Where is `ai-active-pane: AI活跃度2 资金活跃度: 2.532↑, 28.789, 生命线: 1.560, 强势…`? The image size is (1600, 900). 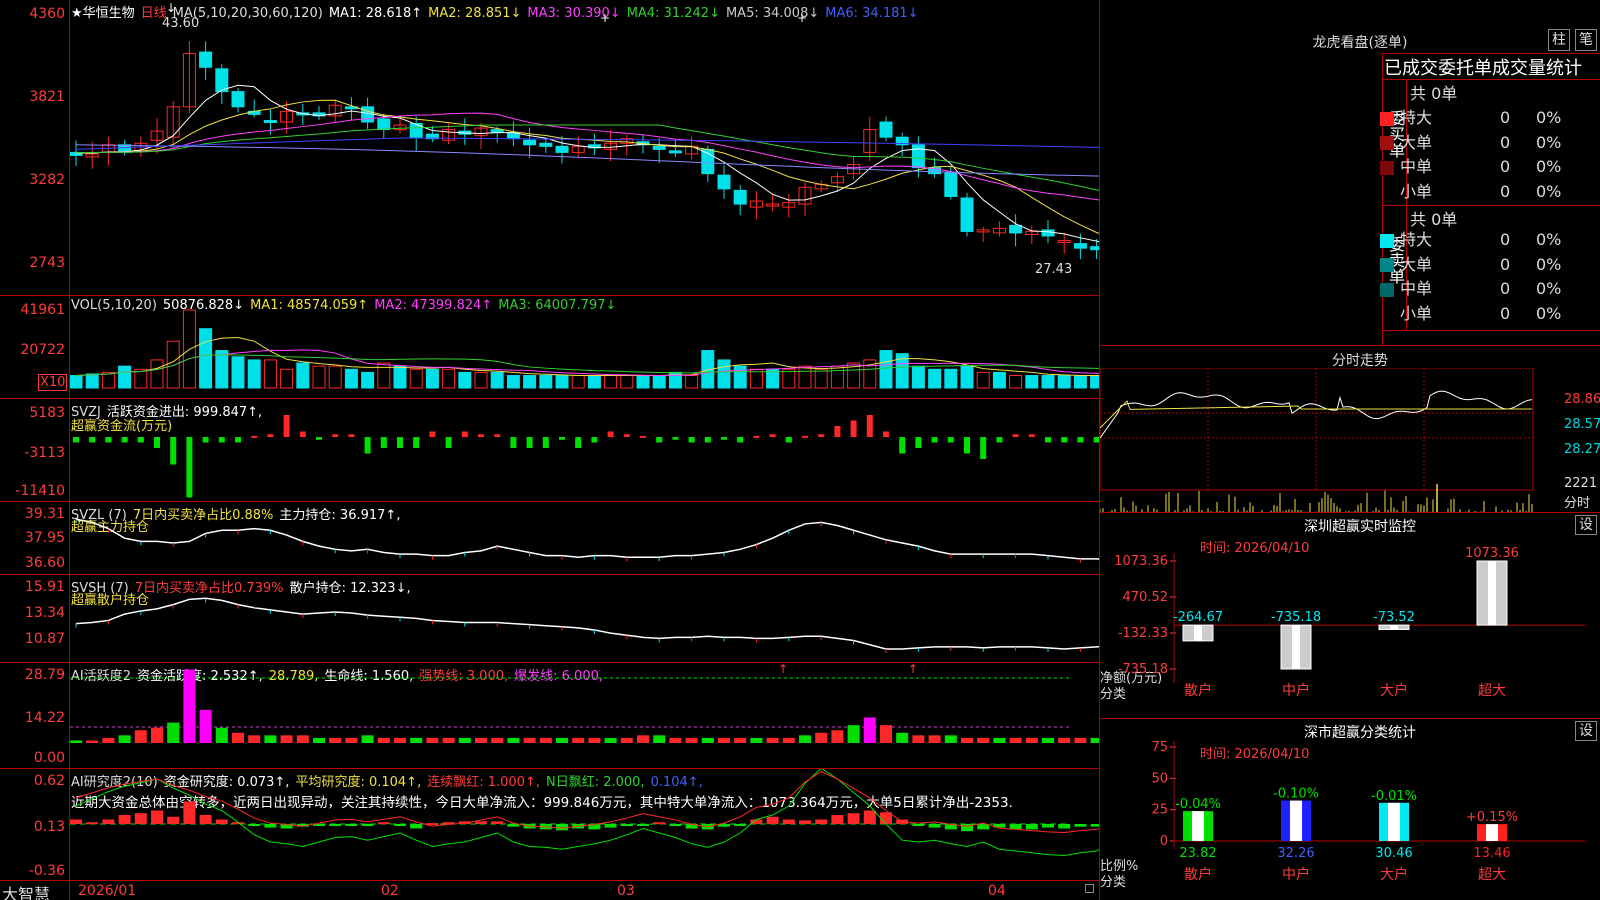 ai-active-pane: AI活跃度2 资金活跃度: 2.532↑, 28.789, 生命线: 1.560, 强势… is located at coordinates (549, 714).